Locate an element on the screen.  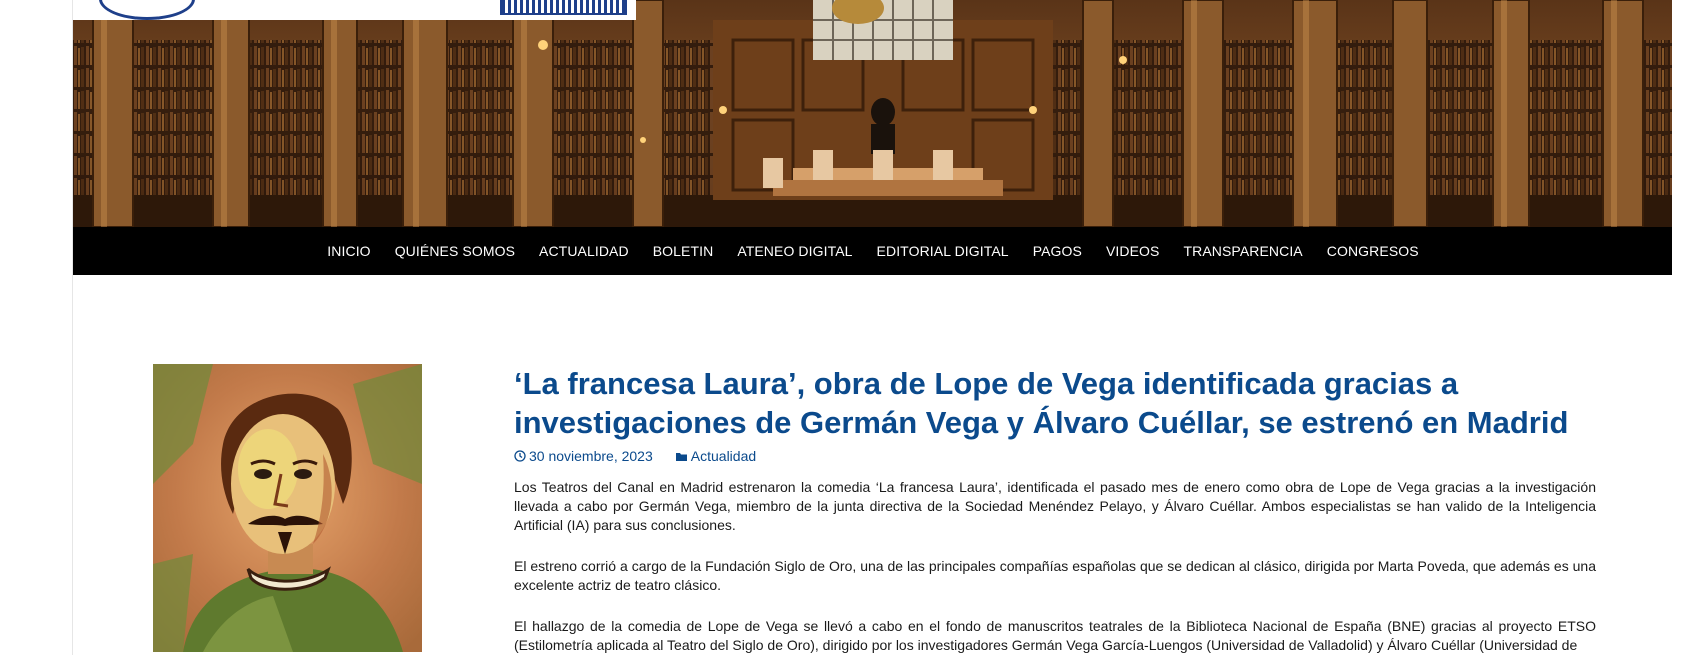
nav-item-transparencia: TRANSPARENCIA is located at coordinates (1242, 251).